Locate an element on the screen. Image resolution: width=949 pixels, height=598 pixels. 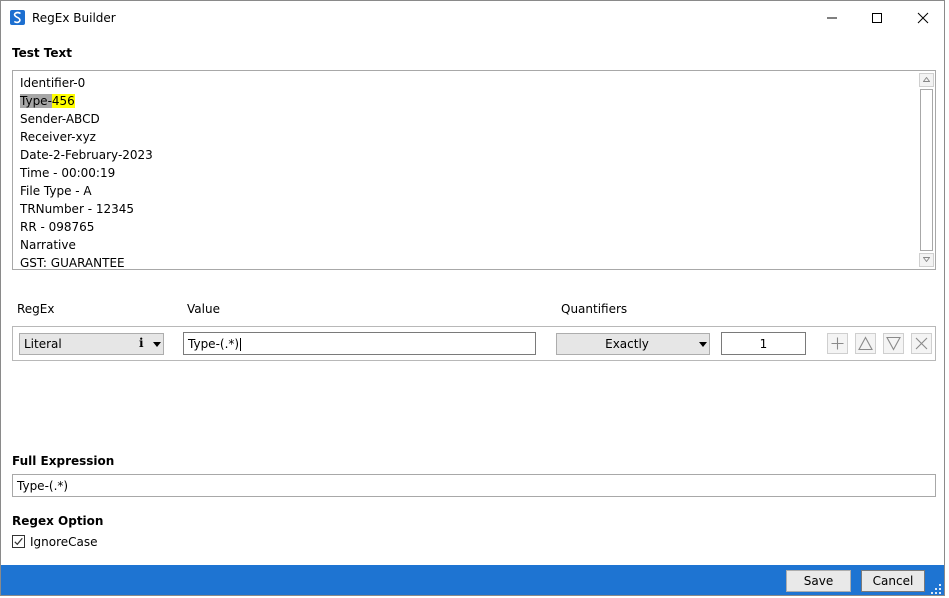
move-up-button is located at coordinates (865, 343).